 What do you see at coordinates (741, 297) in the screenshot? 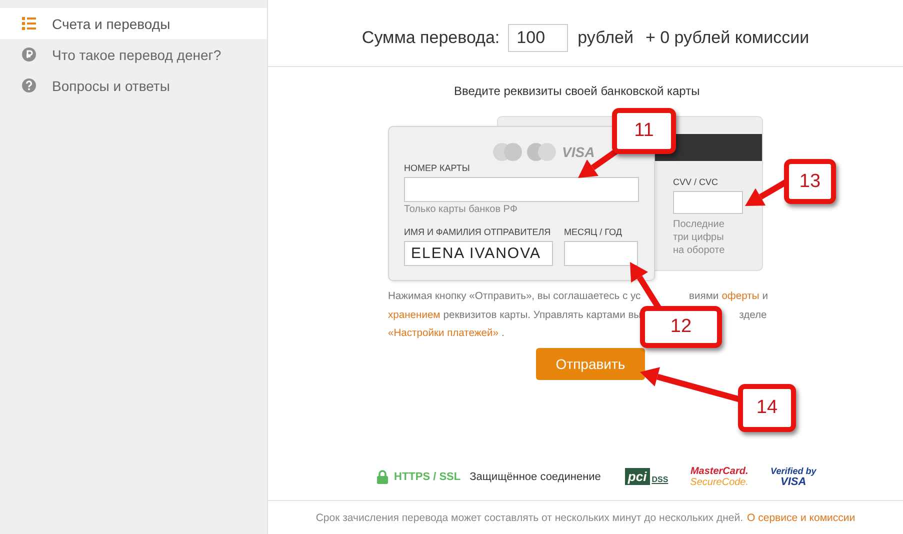
I see `link: оферты` at bounding box center [741, 297].